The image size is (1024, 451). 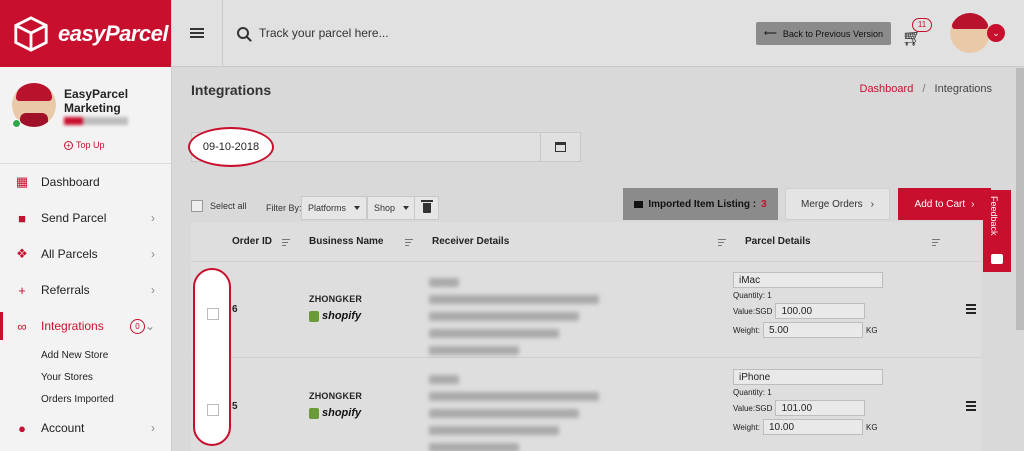 I want to click on business-logo: ZHONGKER shopify, so click(x=335, y=405).